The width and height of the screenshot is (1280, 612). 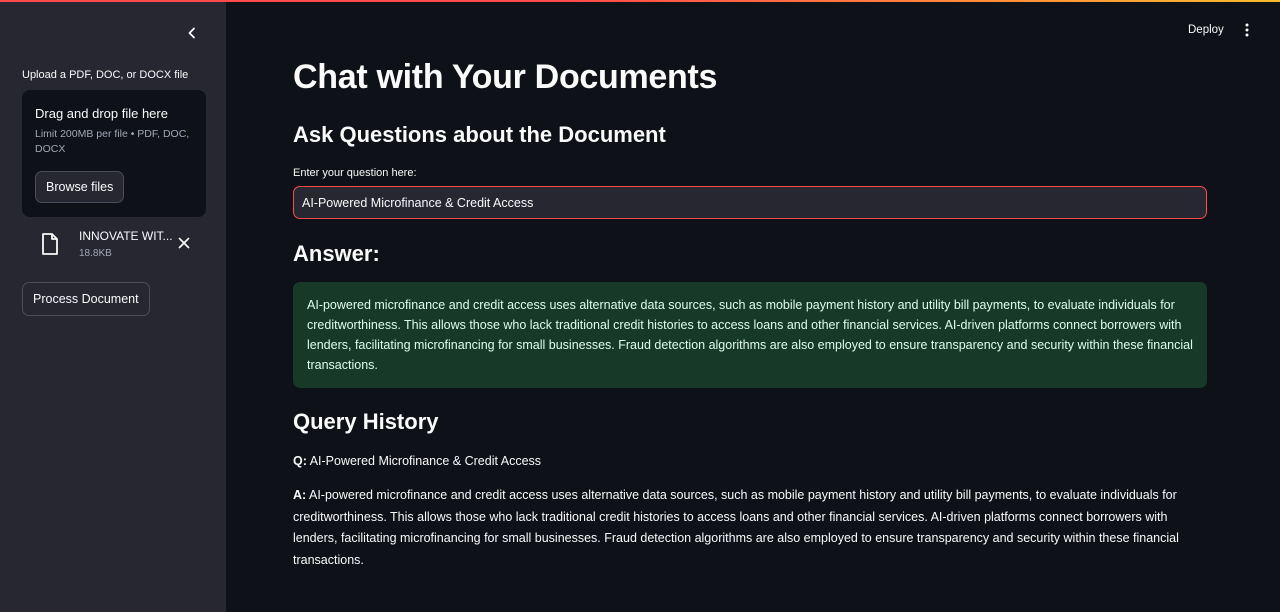 I want to click on history-question-text: AI-Powered Microfinance & Credit Access, so click(x=425, y=461).